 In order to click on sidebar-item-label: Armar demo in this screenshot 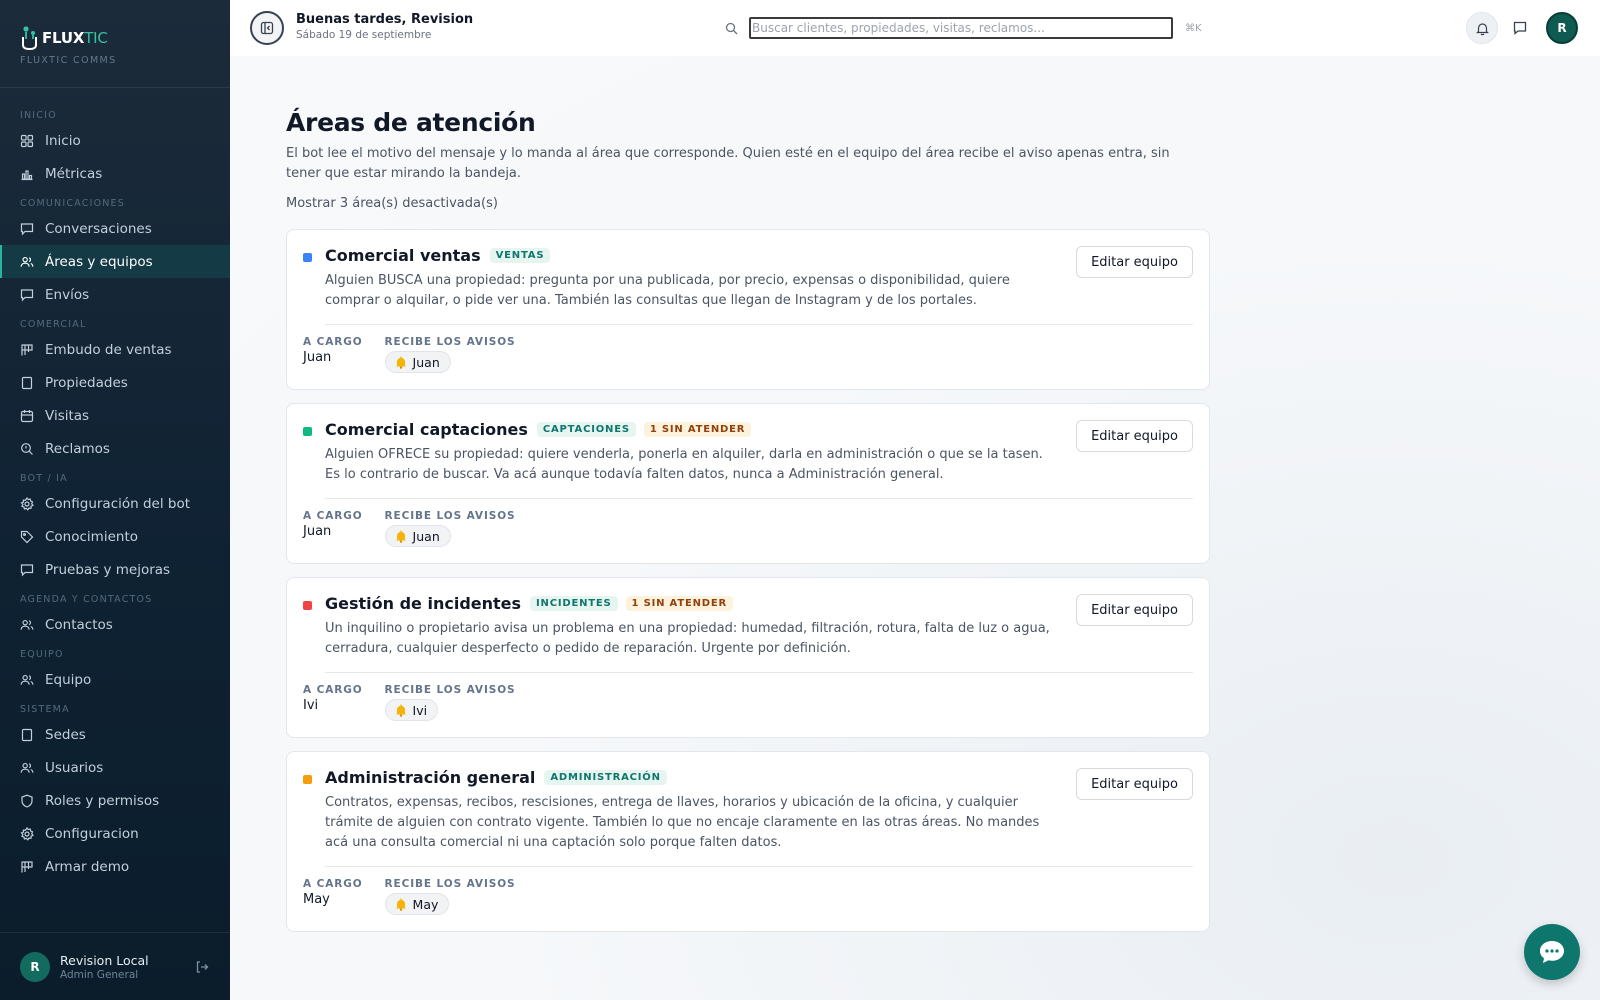, I will do `click(87, 866)`.